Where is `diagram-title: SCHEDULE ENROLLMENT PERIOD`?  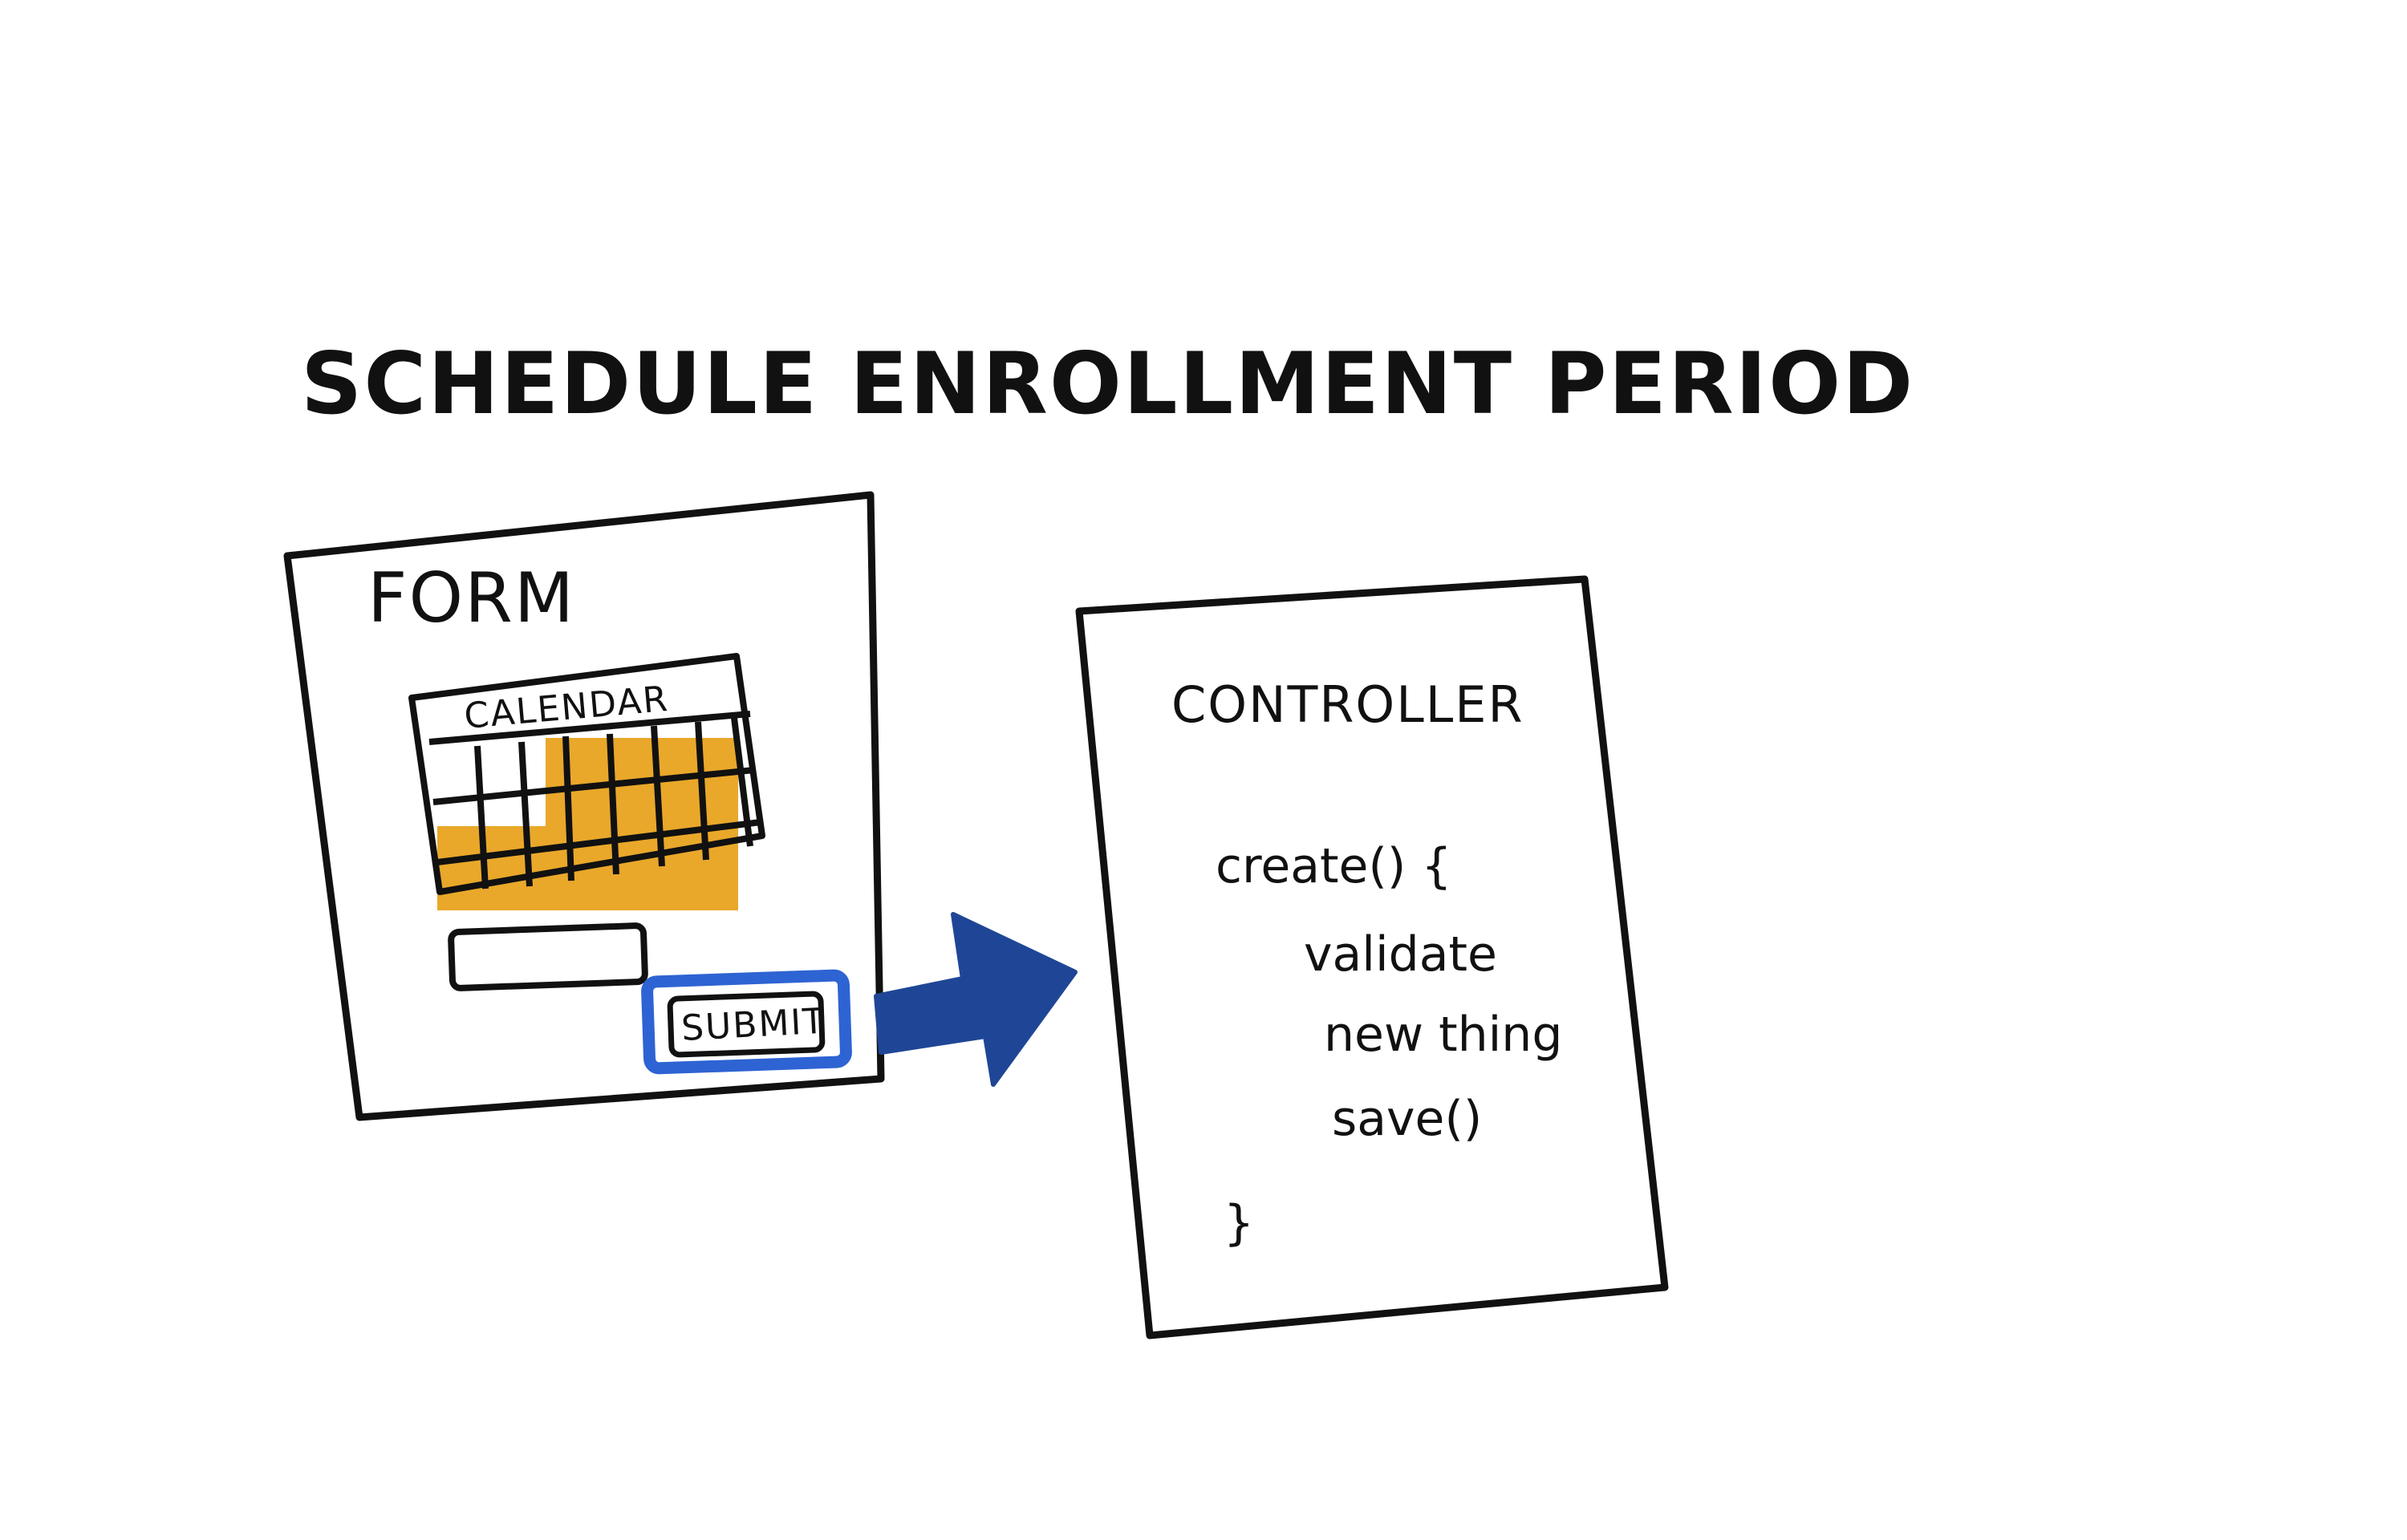
diagram-title: SCHEDULE ENROLLMENT PERIOD is located at coordinates (1107, 383).